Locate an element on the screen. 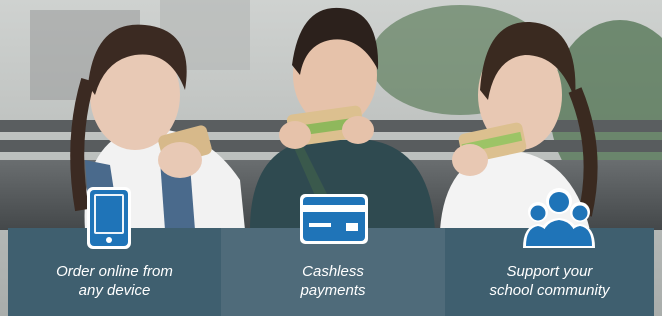 This screenshot has width=662, height=316. tablet-icon is located at coordinates (109, 218).